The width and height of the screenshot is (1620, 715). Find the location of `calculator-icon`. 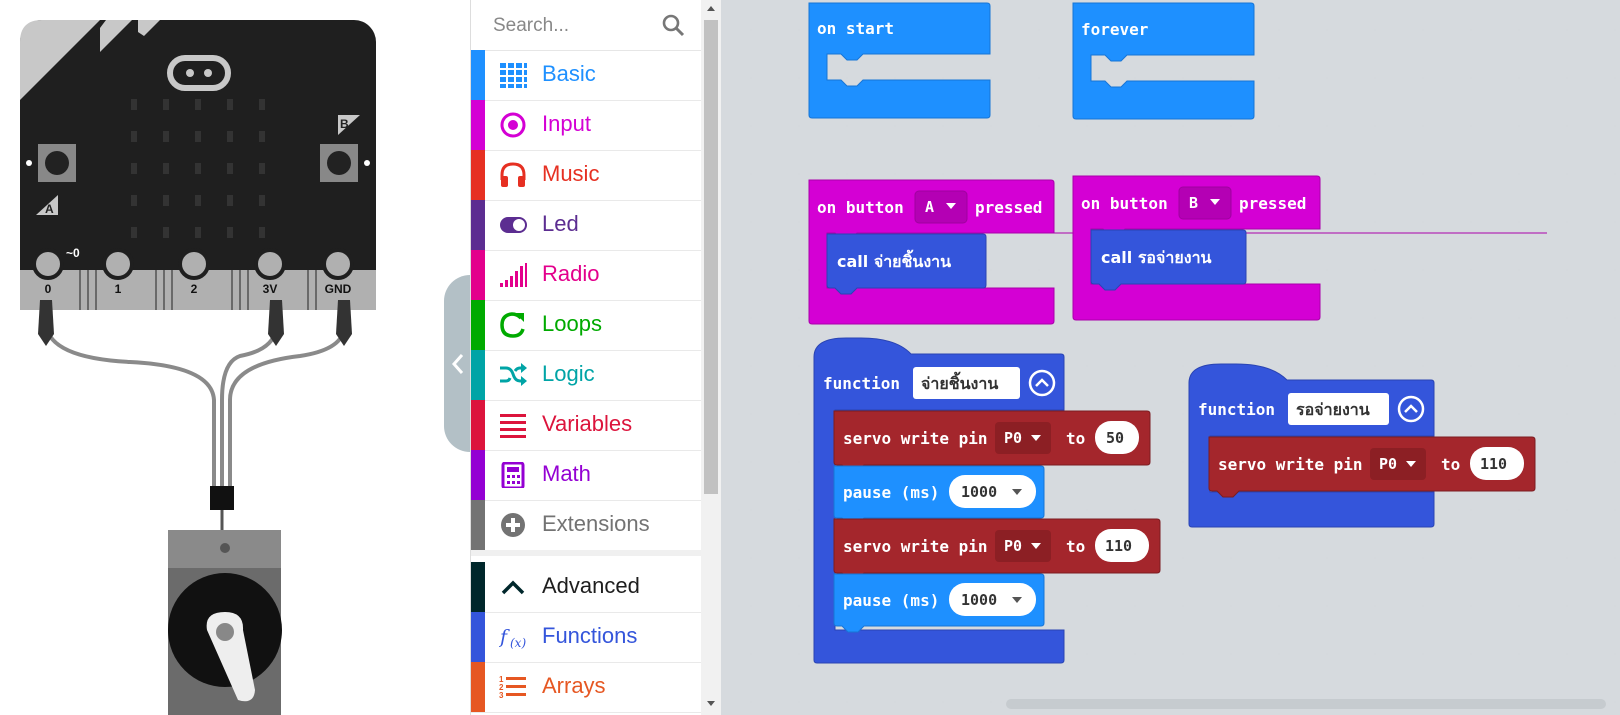

calculator-icon is located at coordinates (513, 475).